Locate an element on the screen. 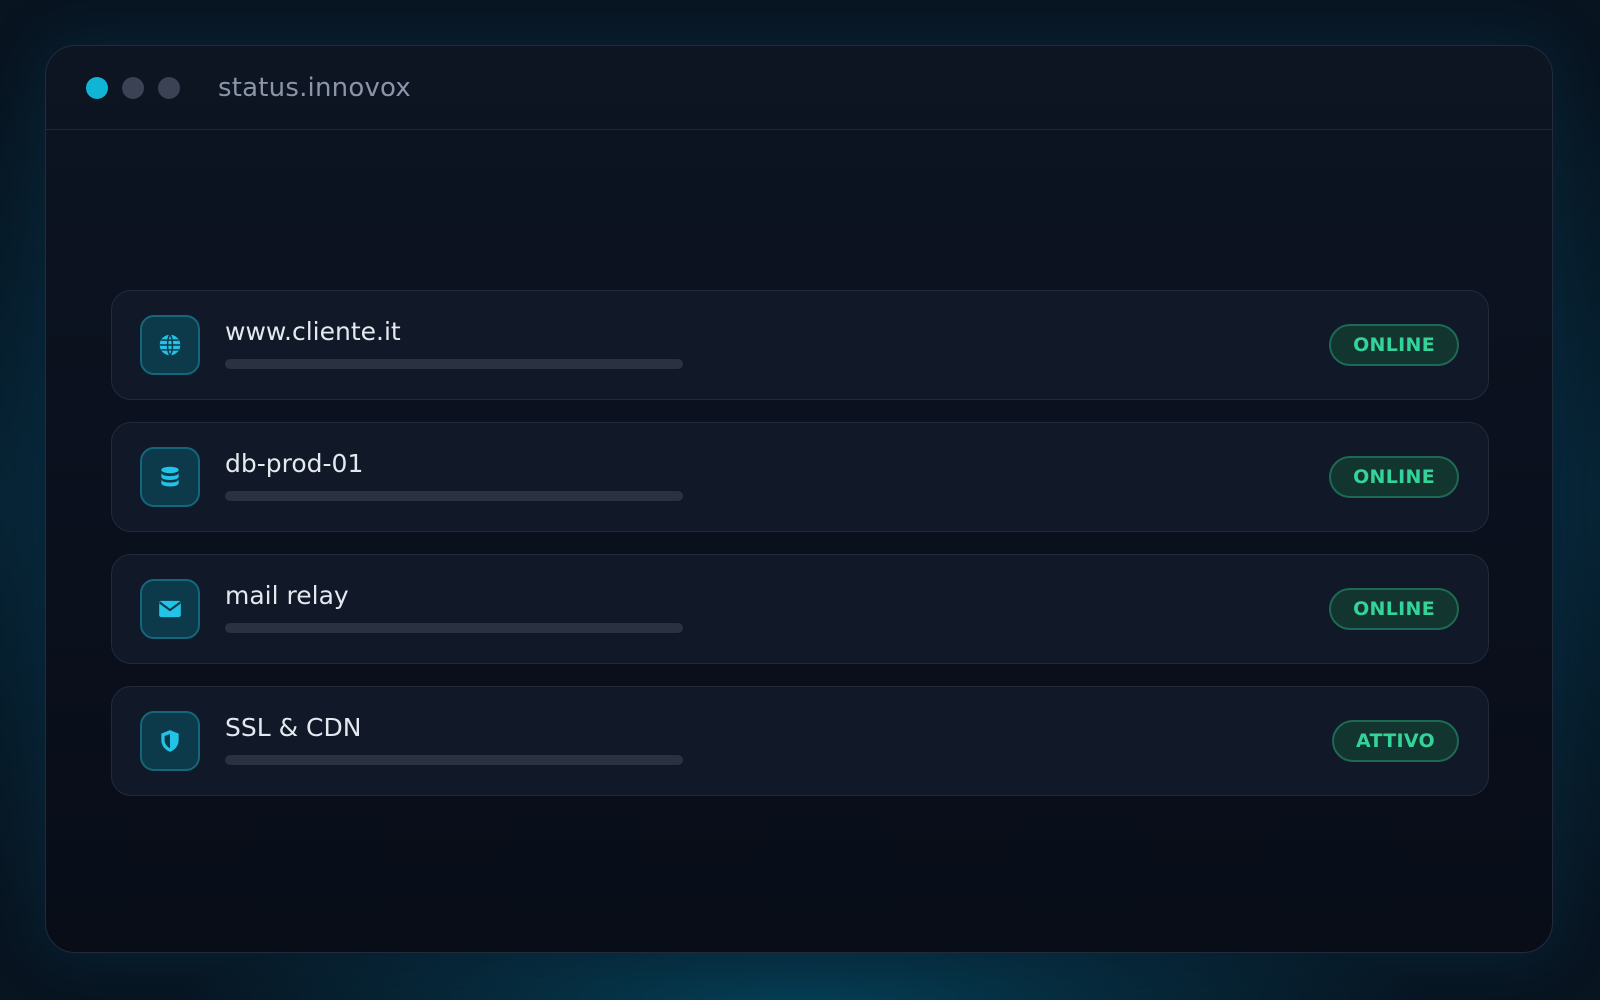 The width and height of the screenshot is (1600, 1000). service-name: www.cliente.it is located at coordinates (313, 331).